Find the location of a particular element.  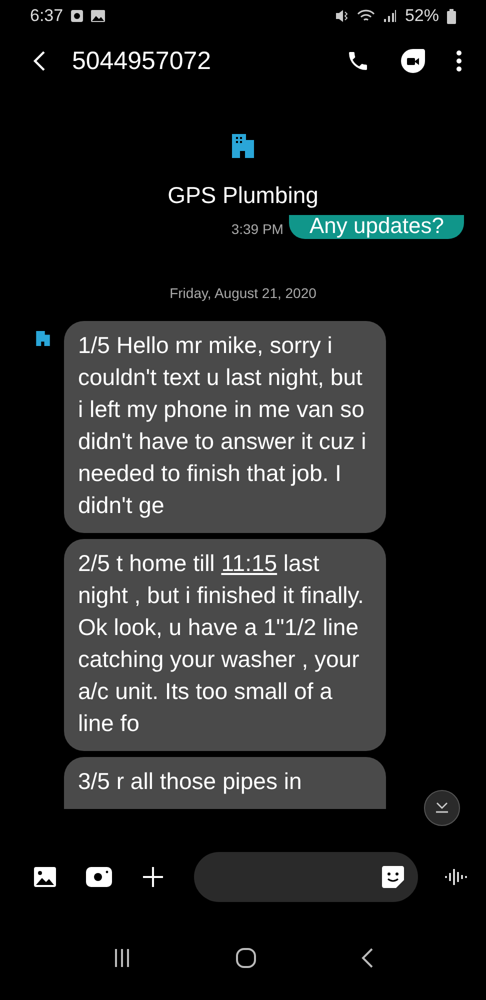

video-camera-icon is located at coordinates (413, 61).